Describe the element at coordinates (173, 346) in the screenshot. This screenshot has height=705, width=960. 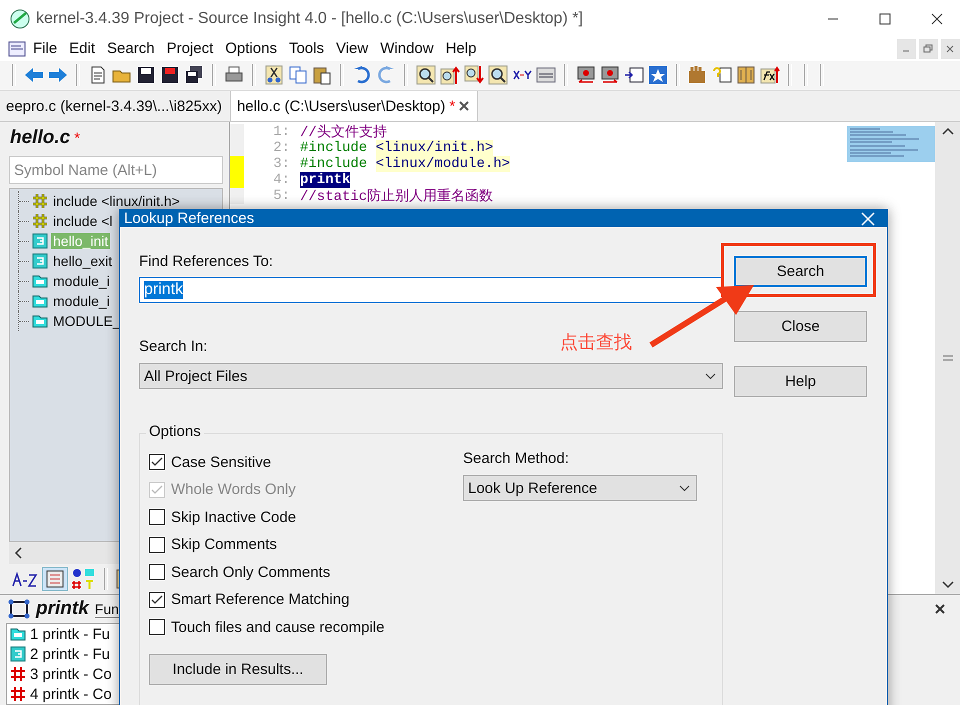
I see `search-in-label: Search In:` at that location.